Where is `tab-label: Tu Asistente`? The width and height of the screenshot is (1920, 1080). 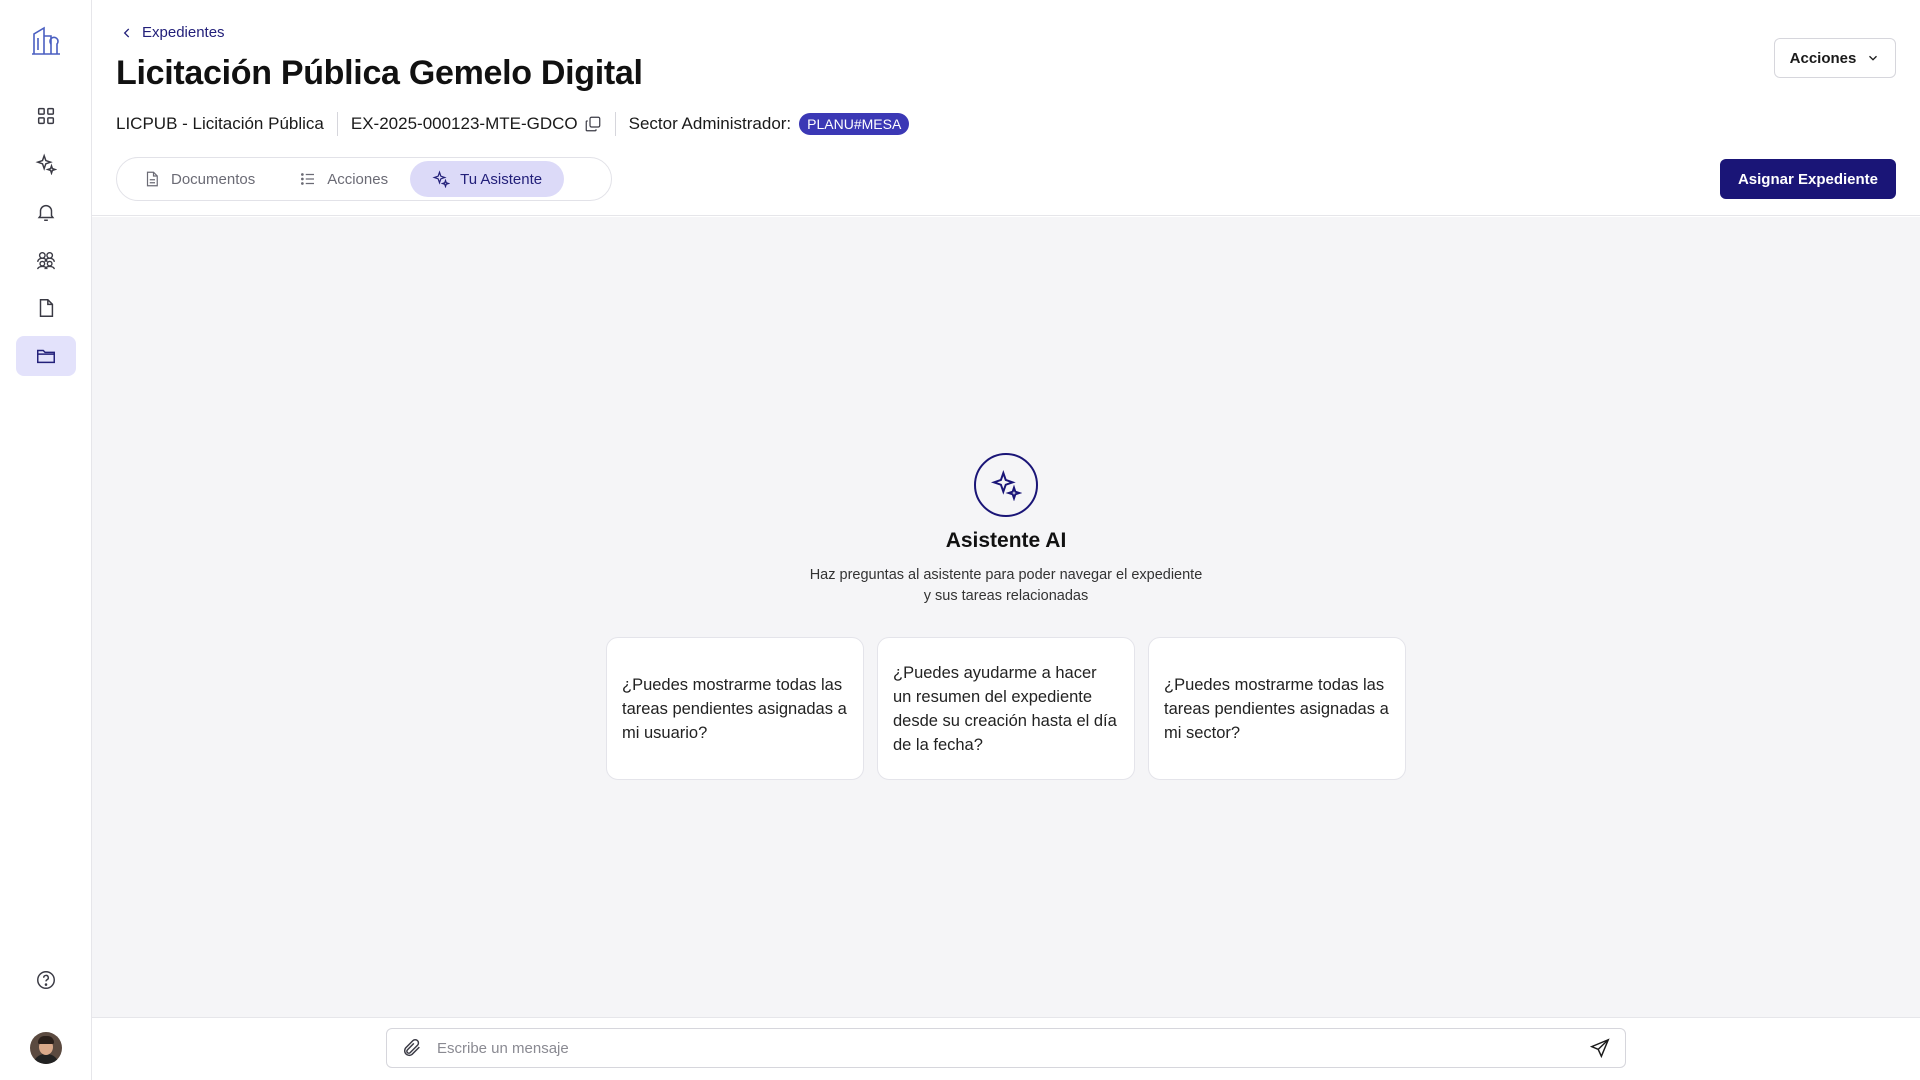 tab-label: Tu Asistente is located at coordinates (501, 179).